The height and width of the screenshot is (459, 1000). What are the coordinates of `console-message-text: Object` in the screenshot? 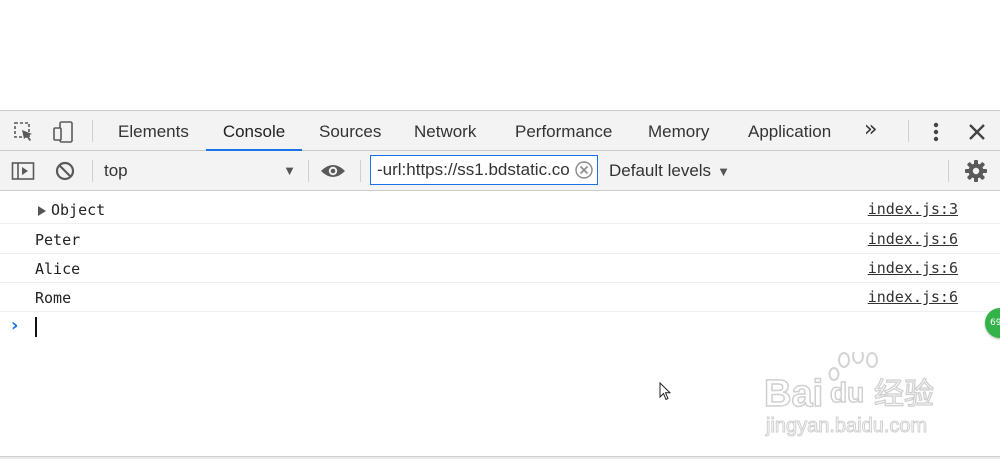 It's located at (78, 210).